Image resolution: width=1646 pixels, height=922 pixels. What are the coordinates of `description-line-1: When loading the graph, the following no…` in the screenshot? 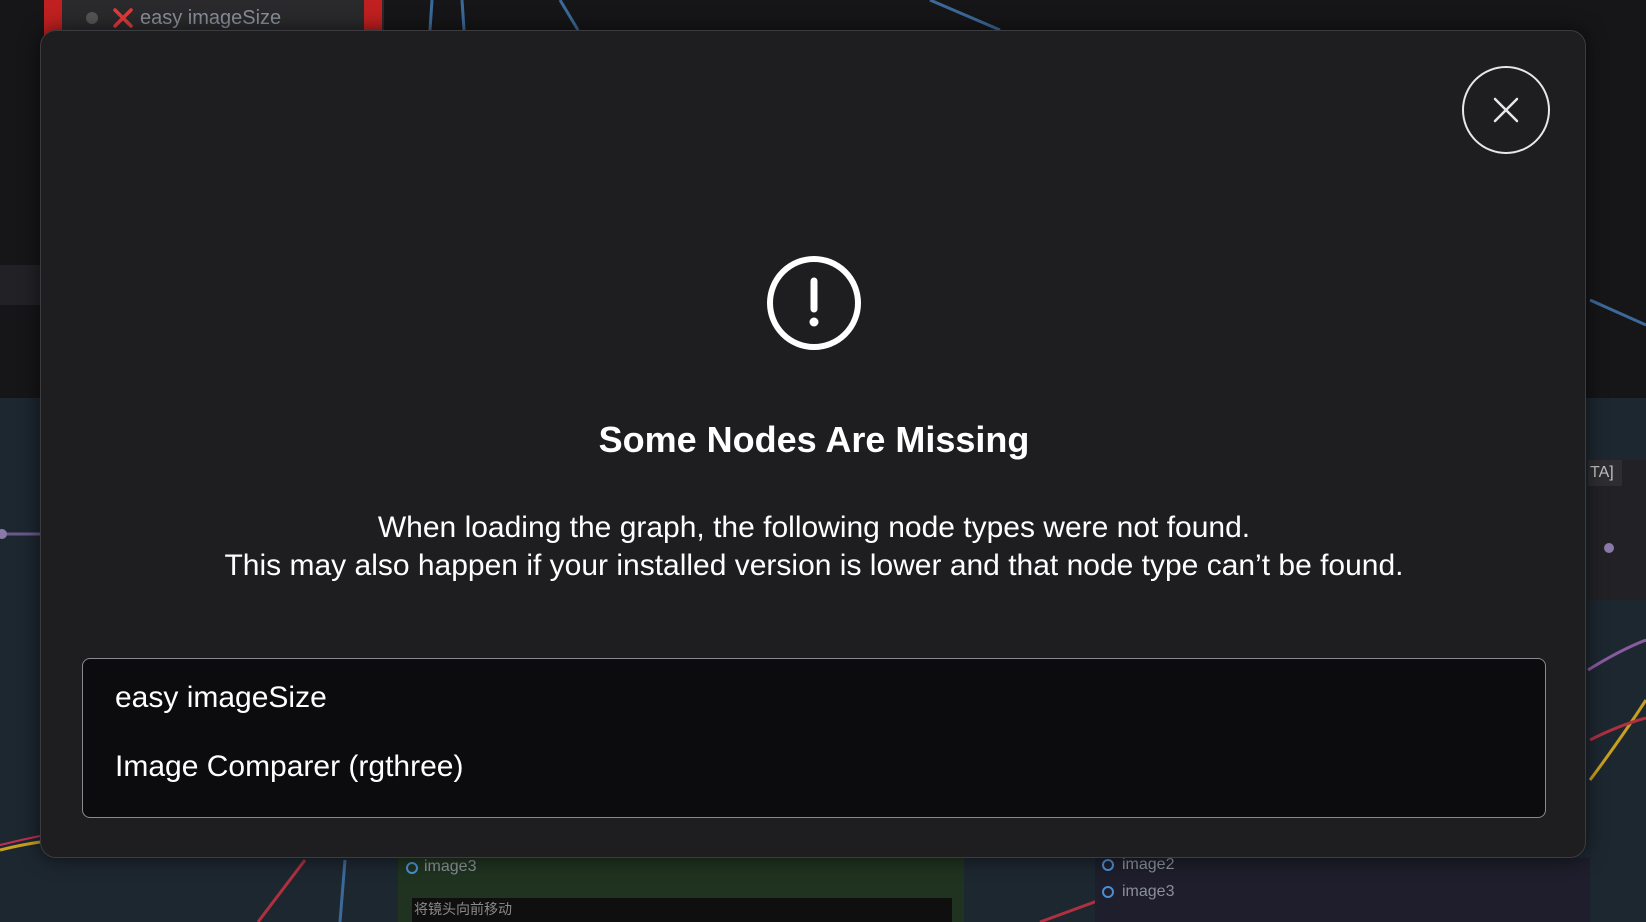 It's located at (814, 527).